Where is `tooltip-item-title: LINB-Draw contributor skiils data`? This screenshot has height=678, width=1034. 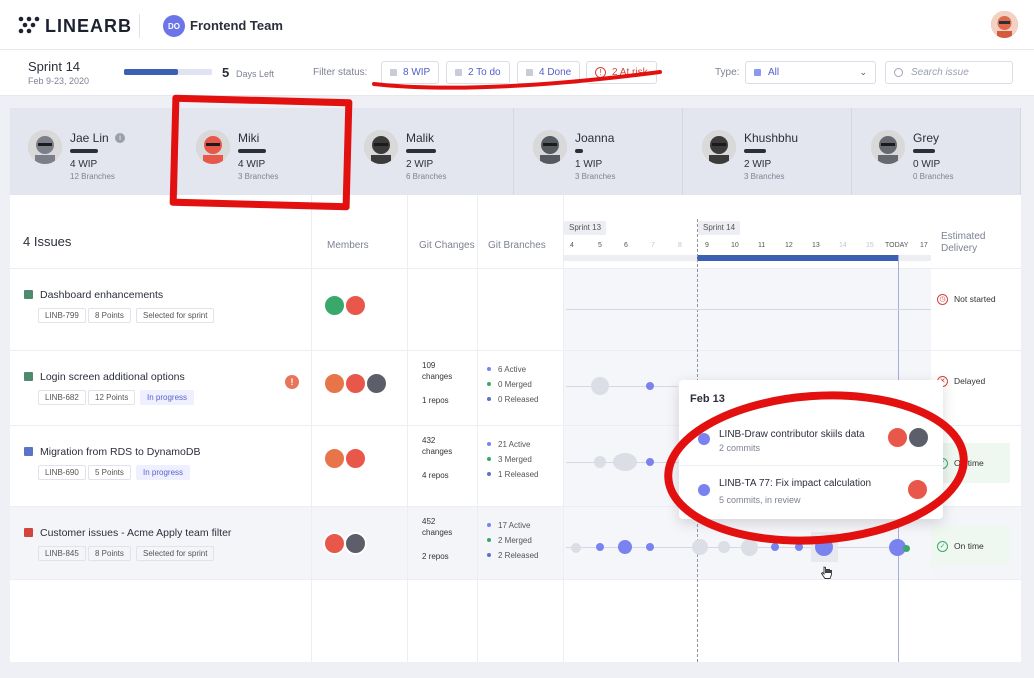 tooltip-item-title: LINB-Draw contributor skiils data is located at coordinates (792, 434).